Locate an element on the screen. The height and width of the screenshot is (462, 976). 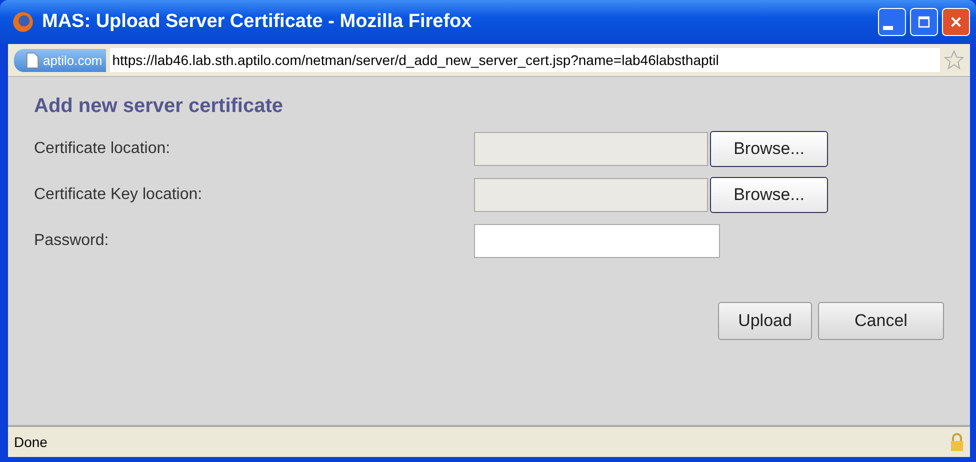
maximize-icon is located at coordinates (924, 22).